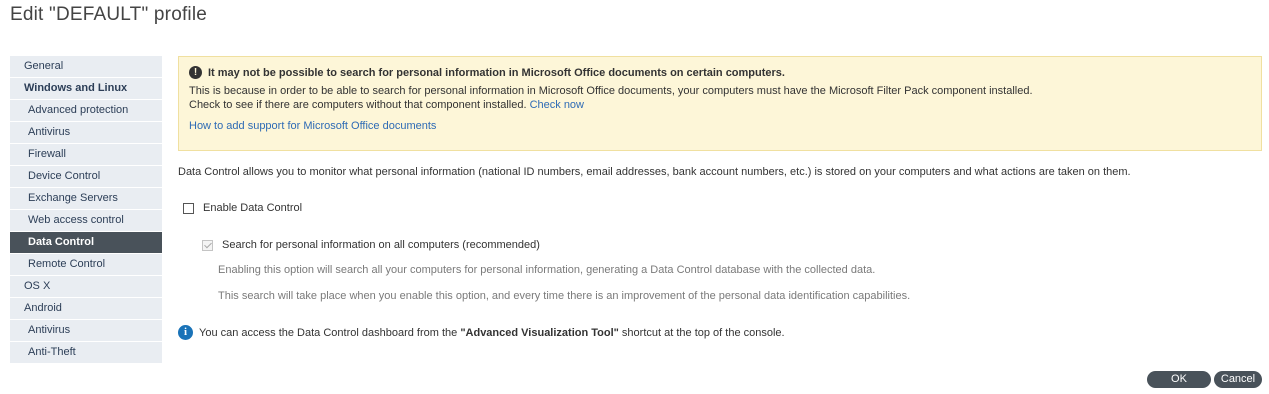 This screenshot has width=1269, height=394. What do you see at coordinates (207, 245) in the screenshot?
I see `search-all-computers-checkbox` at bounding box center [207, 245].